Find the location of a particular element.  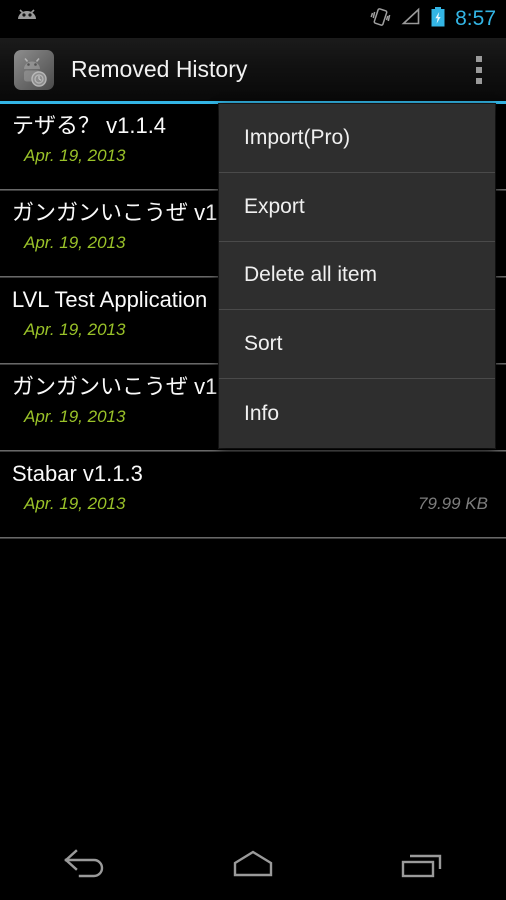

overflow-menu-icon is located at coordinates (479, 69).